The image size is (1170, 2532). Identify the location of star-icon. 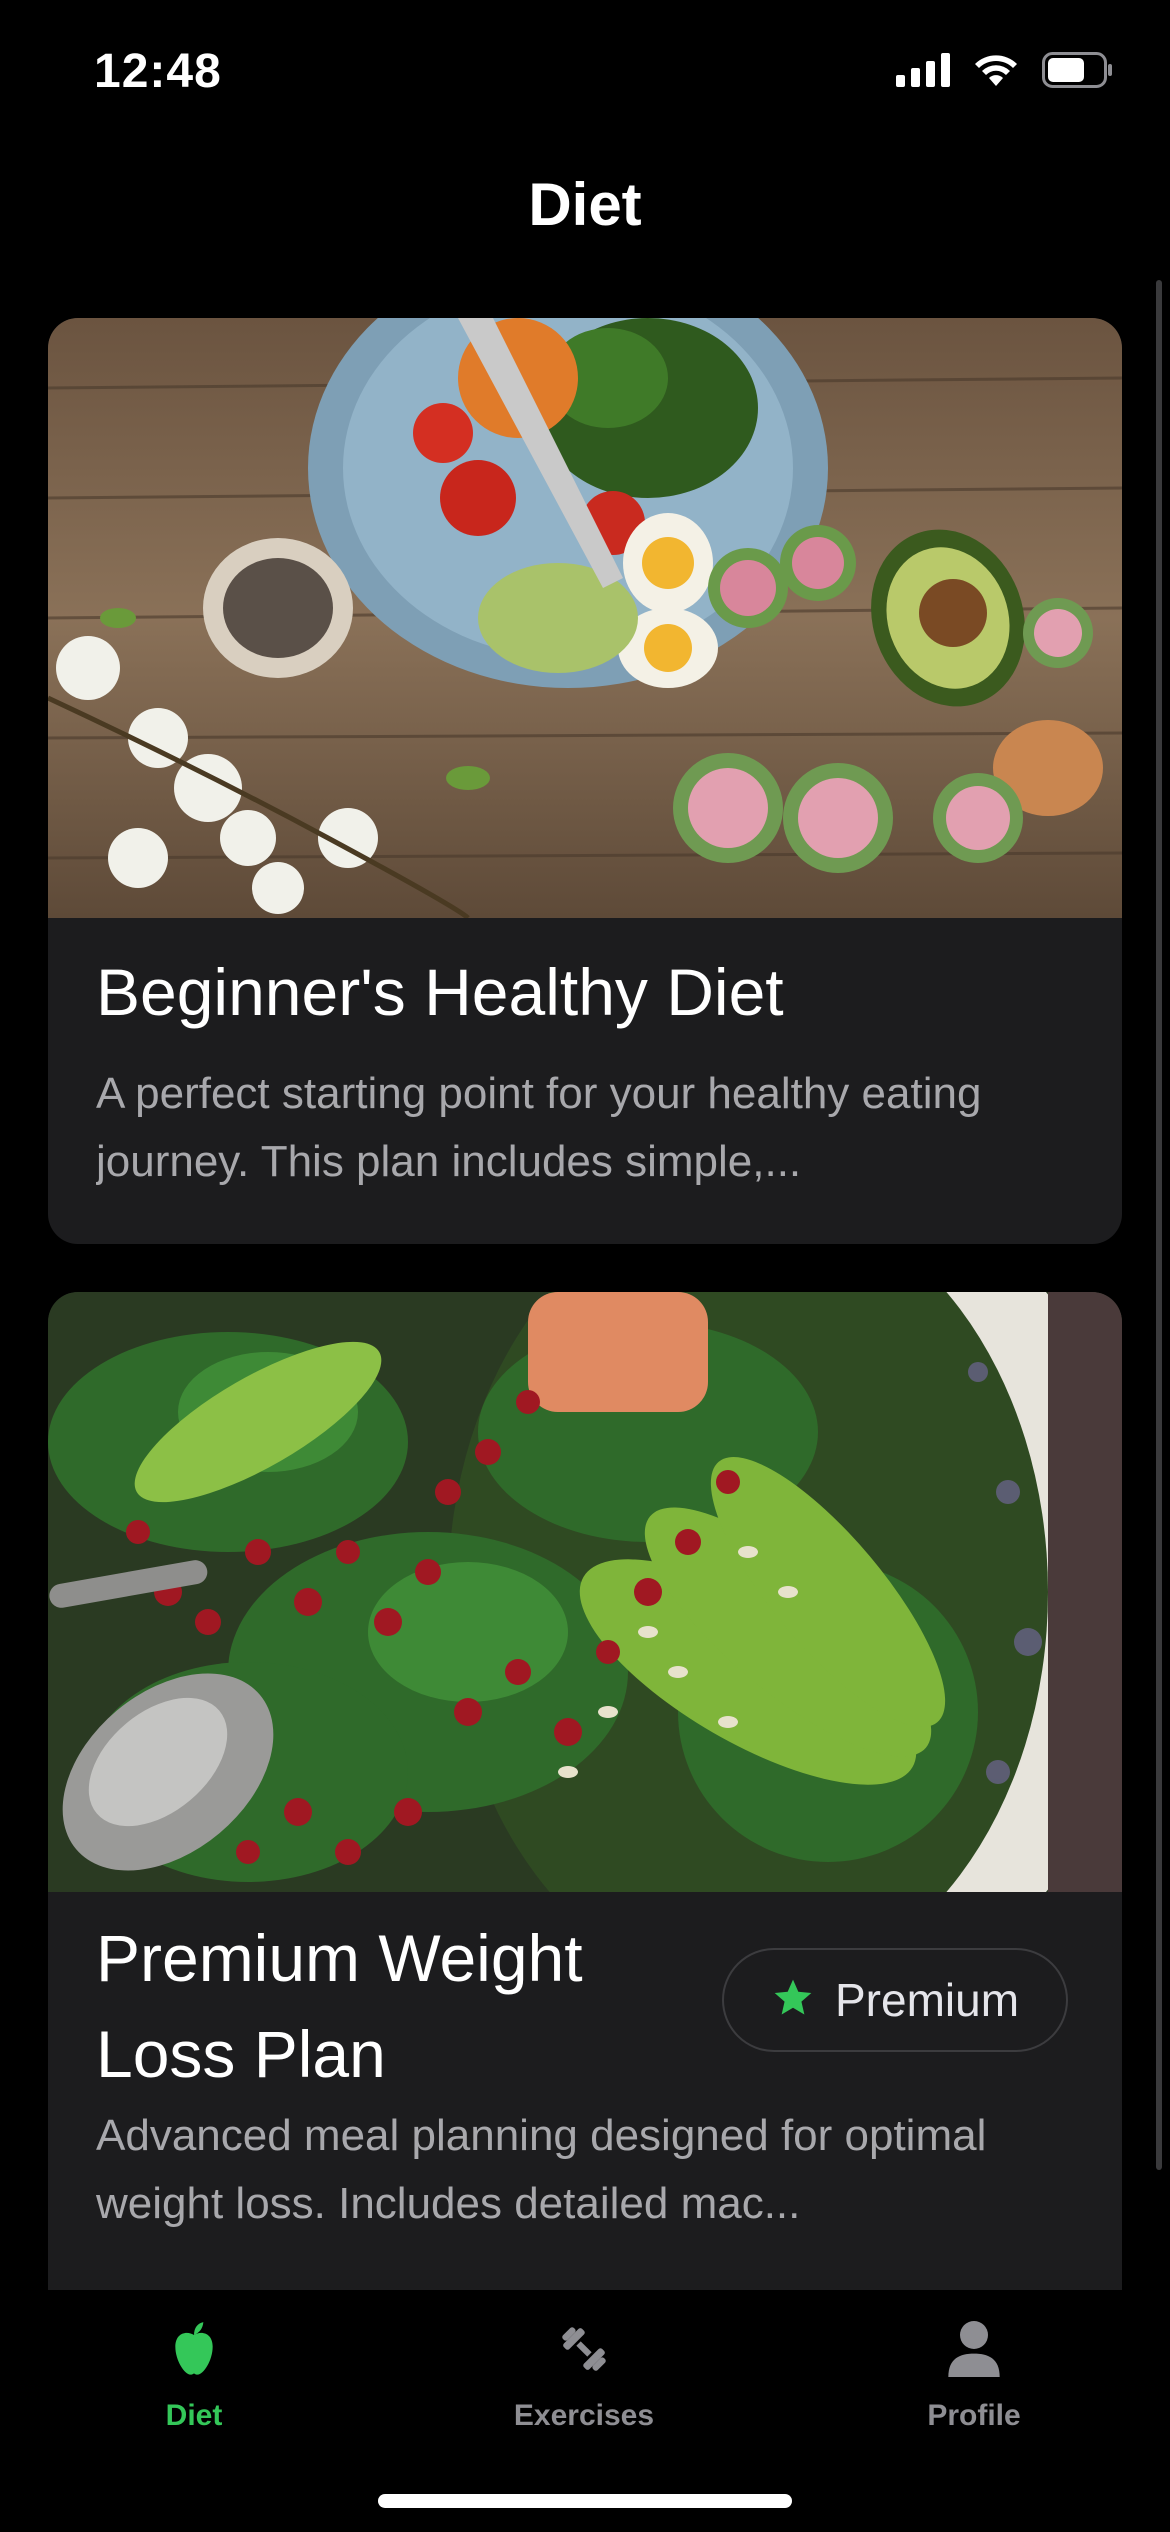
(793, 2000).